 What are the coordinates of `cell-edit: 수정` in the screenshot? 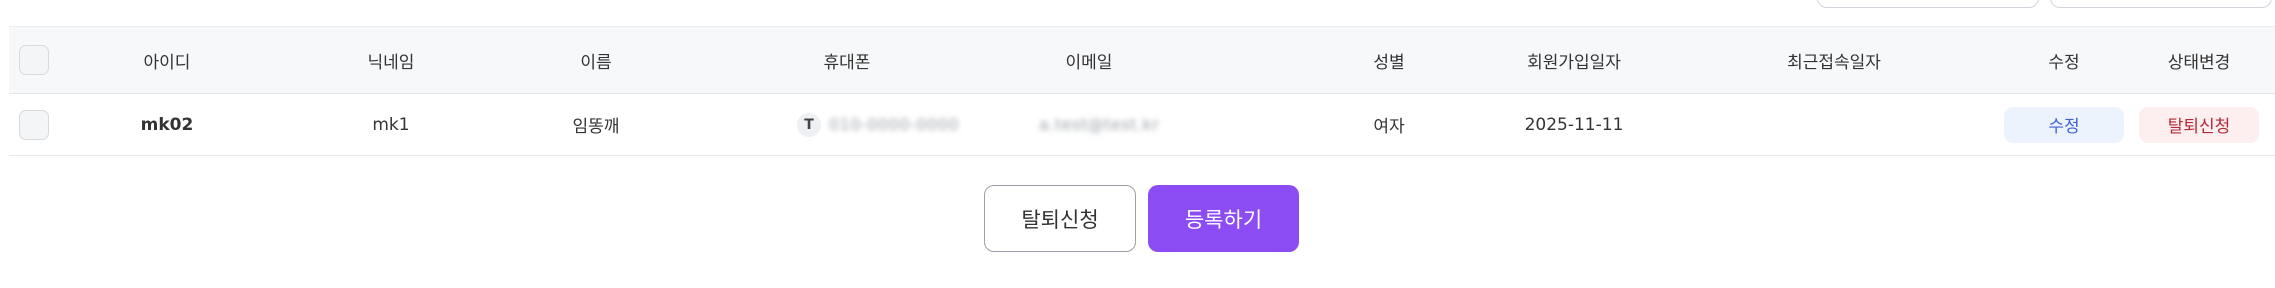 It's located at (2064, 124).